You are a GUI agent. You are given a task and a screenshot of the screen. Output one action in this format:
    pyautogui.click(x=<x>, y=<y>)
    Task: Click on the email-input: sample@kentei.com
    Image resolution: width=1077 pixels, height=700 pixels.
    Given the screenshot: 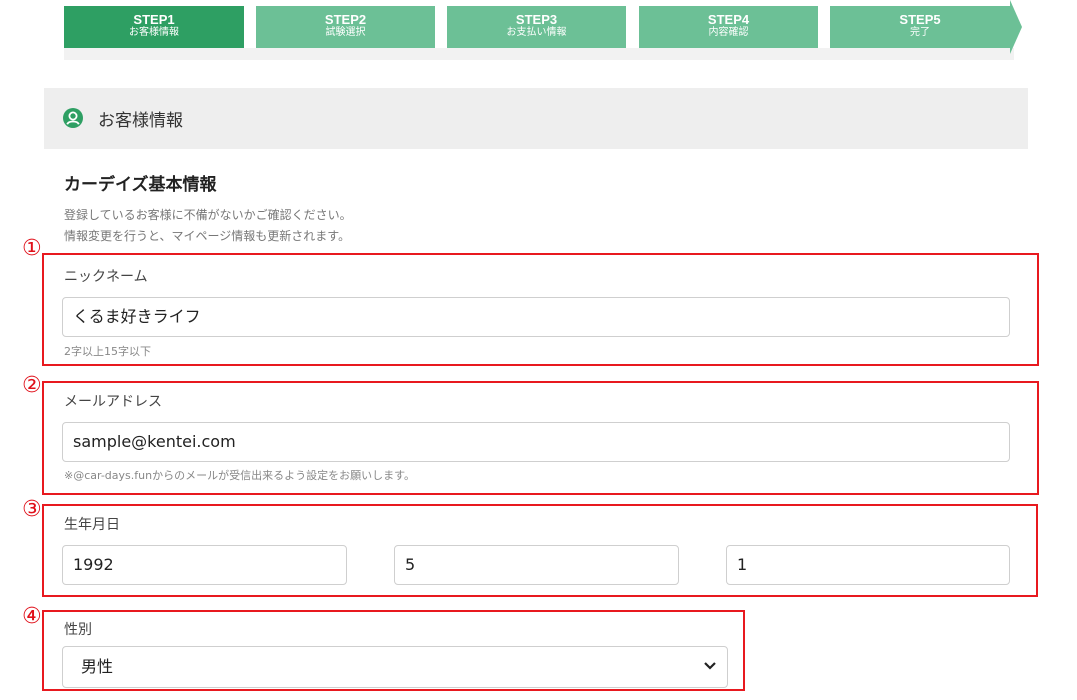 What is the action you would take?
    pyautogui.click(x=536, y=442)
    